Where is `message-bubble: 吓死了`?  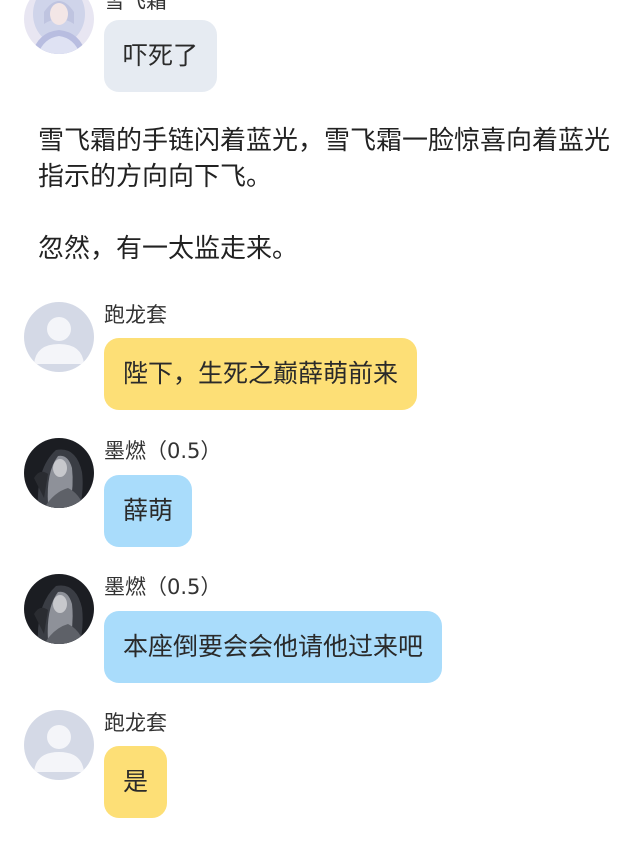
message-bubble: 吓死了 is located at coordinates (161, 56).